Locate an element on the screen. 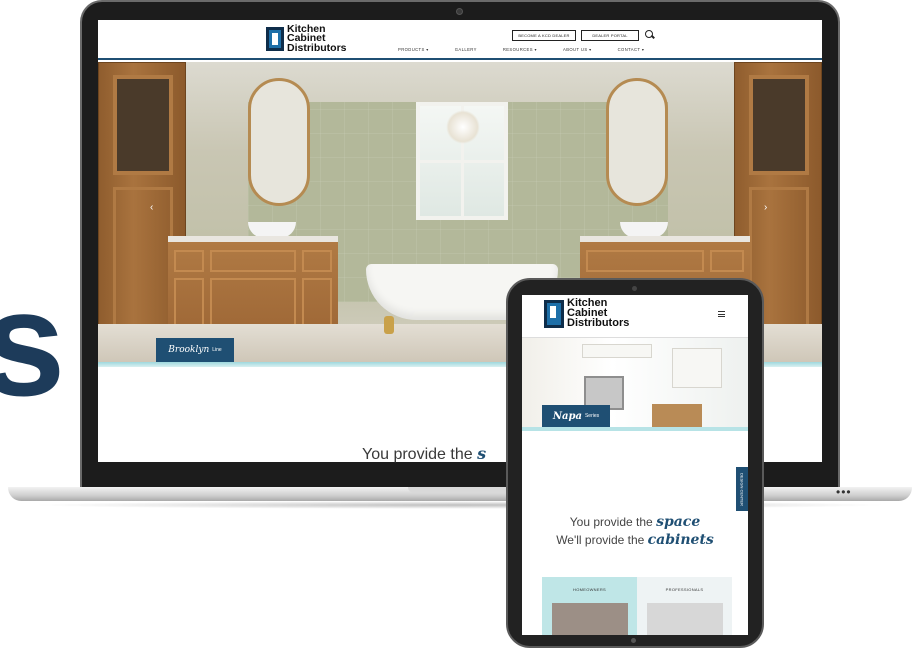 This screenshot has height=648, width=921. tub-foot is located at coordinates (389, 325).